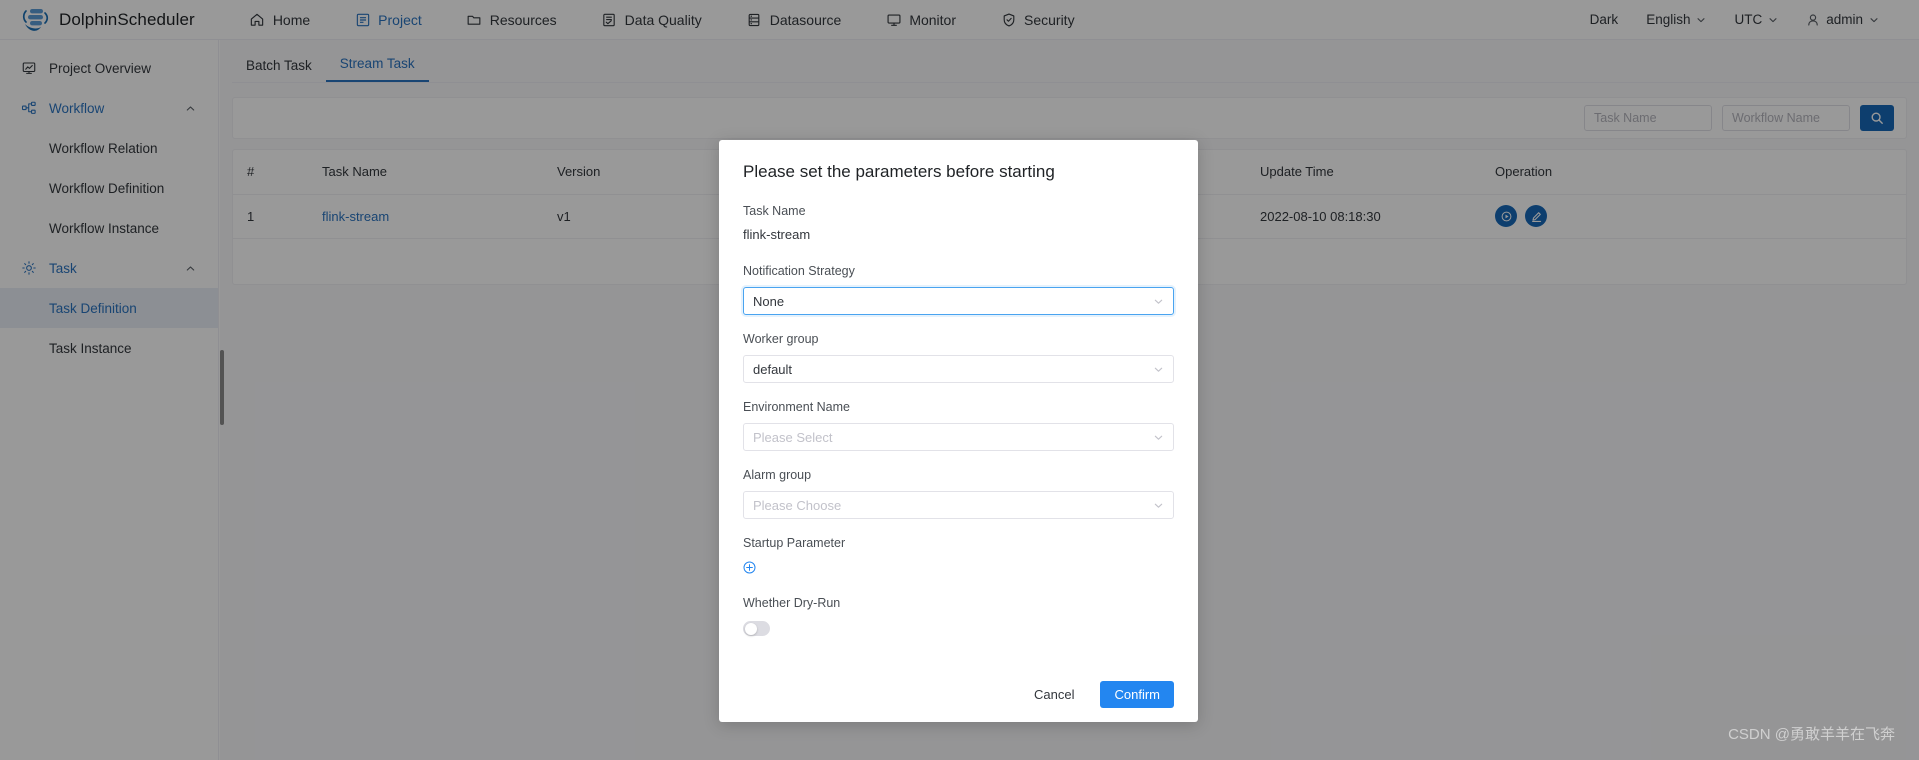  I want to click on field-worker-group: Worker group default, so click(958, 357).